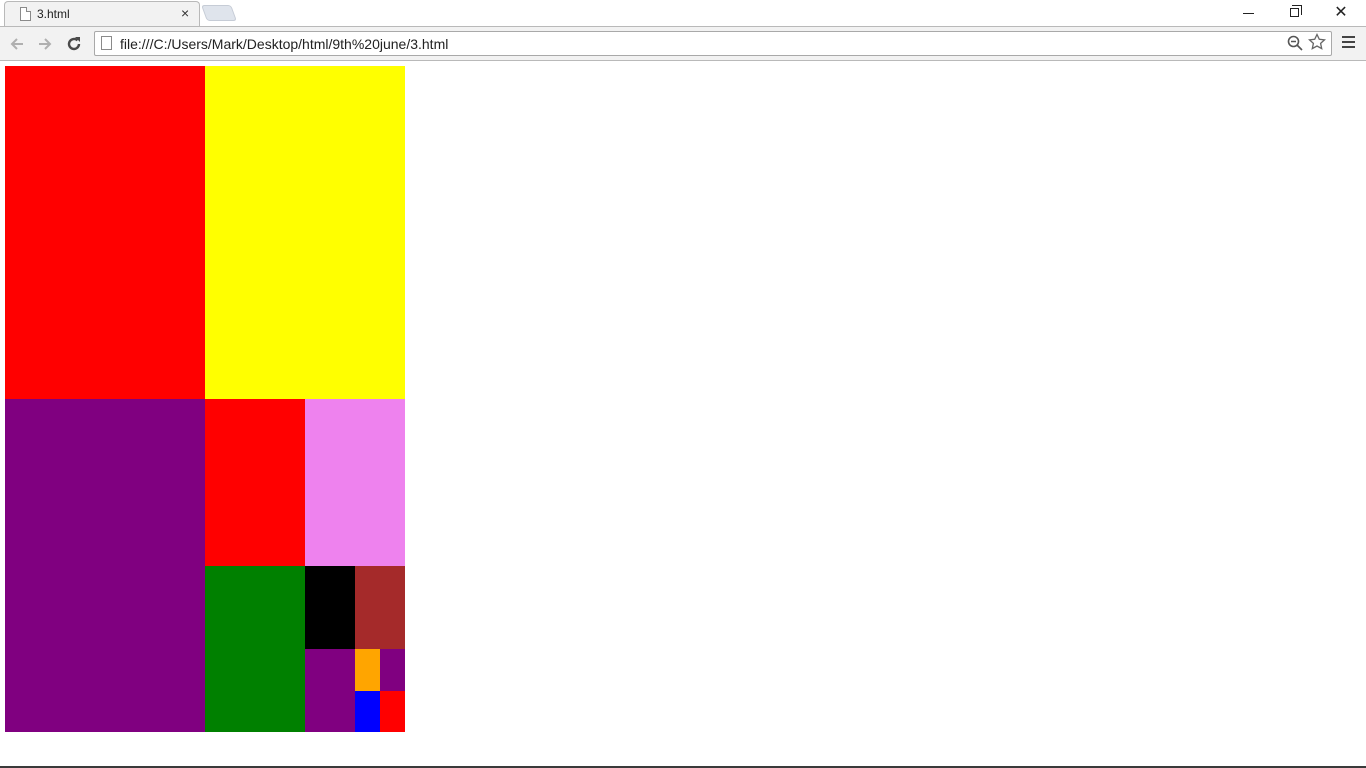 The height and width of the screenshot is (768, 1366). I want to click on restore-icon, so click(1296, 11).